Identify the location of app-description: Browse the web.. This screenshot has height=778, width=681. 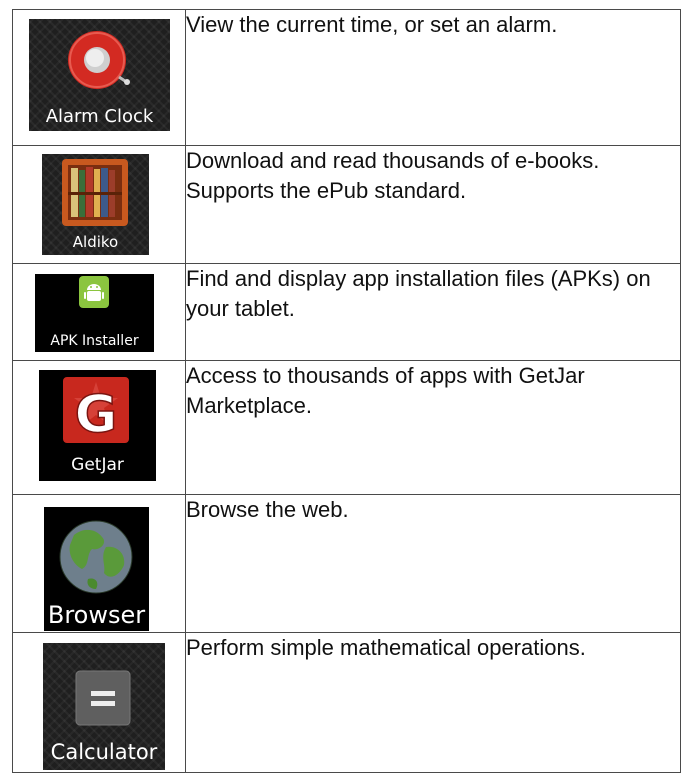
(433, 563).